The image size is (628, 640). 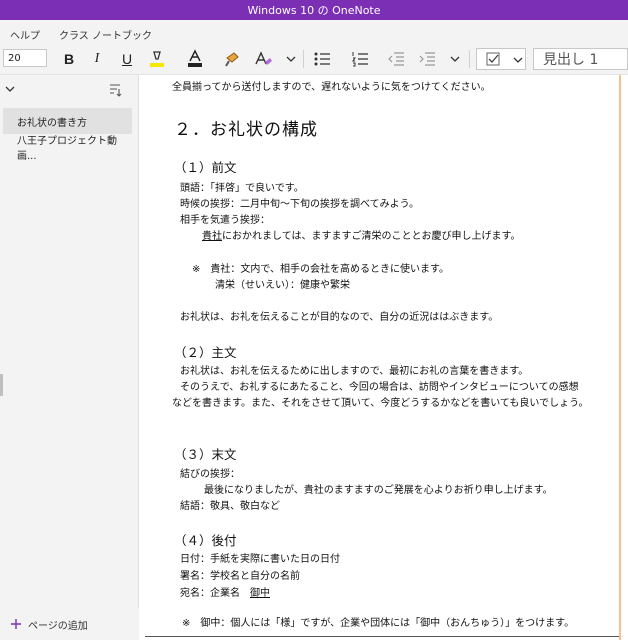 I want to click on formatting-toolbar: 20 B I U 見出し 1, so click(x=314, y=59).